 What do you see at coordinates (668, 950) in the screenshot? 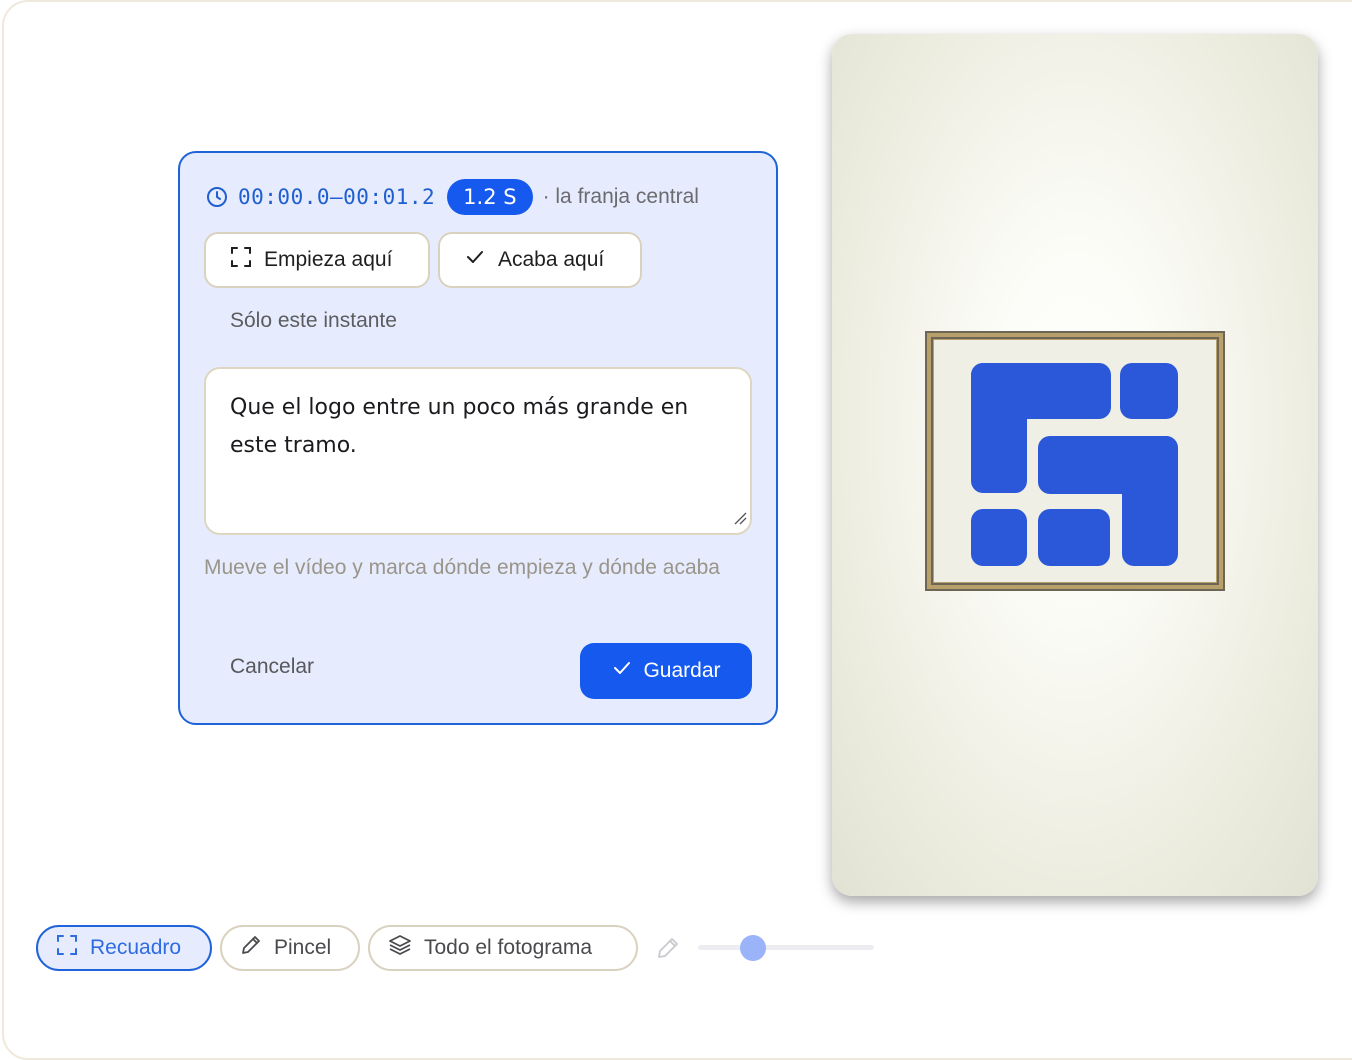
I see `brush-size-icon` at bounding box center [668, 950].